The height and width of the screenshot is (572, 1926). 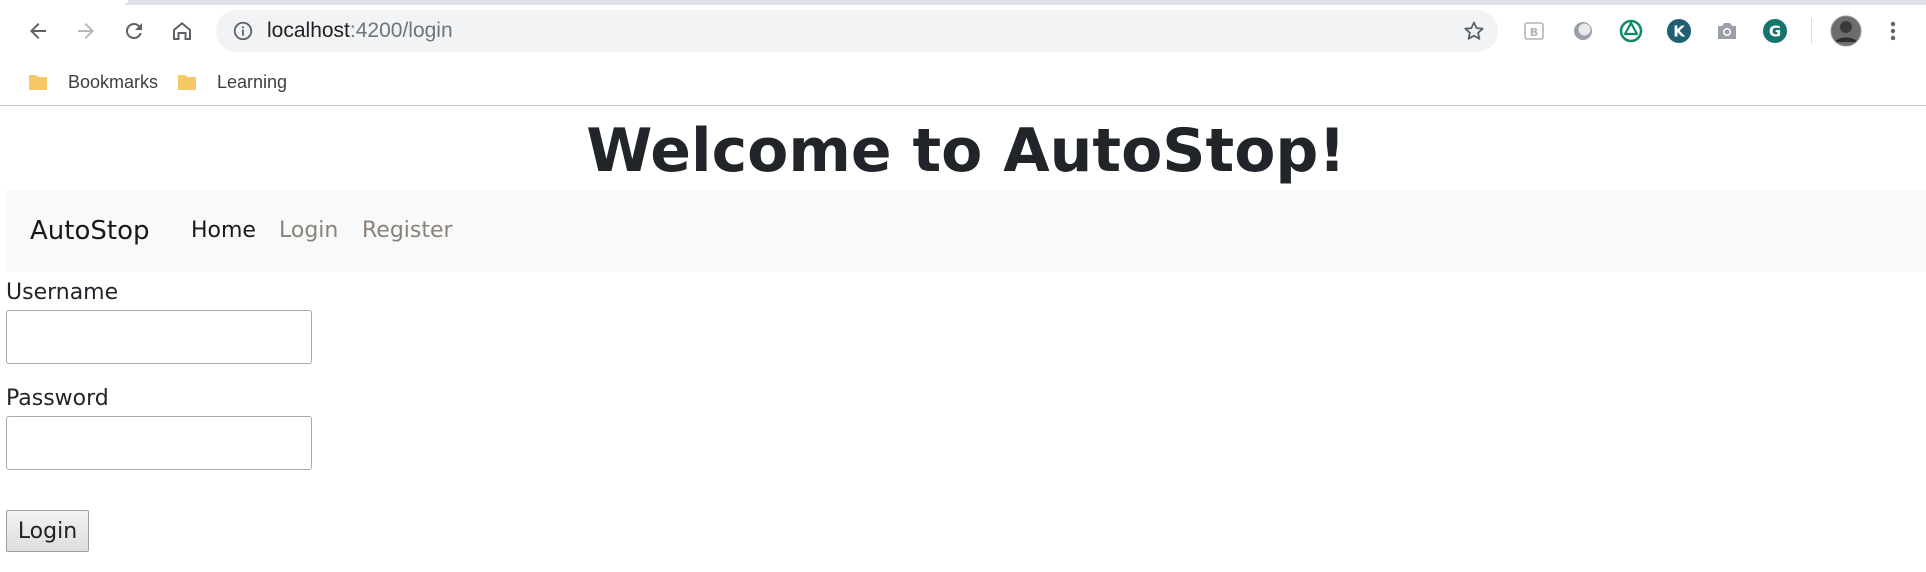 What do you see at coordinates (966, 231) in the screenshot?
I see `navbar: AutoStop Home Login Register` at bounding box center [966, 231].